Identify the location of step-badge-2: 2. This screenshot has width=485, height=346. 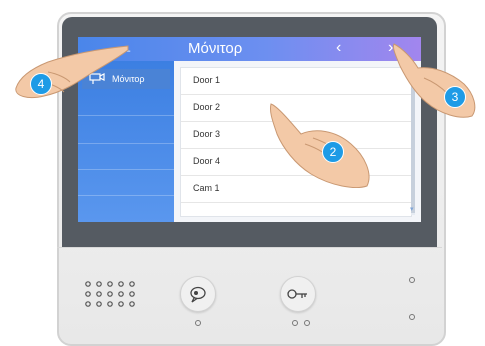
(333, 152).